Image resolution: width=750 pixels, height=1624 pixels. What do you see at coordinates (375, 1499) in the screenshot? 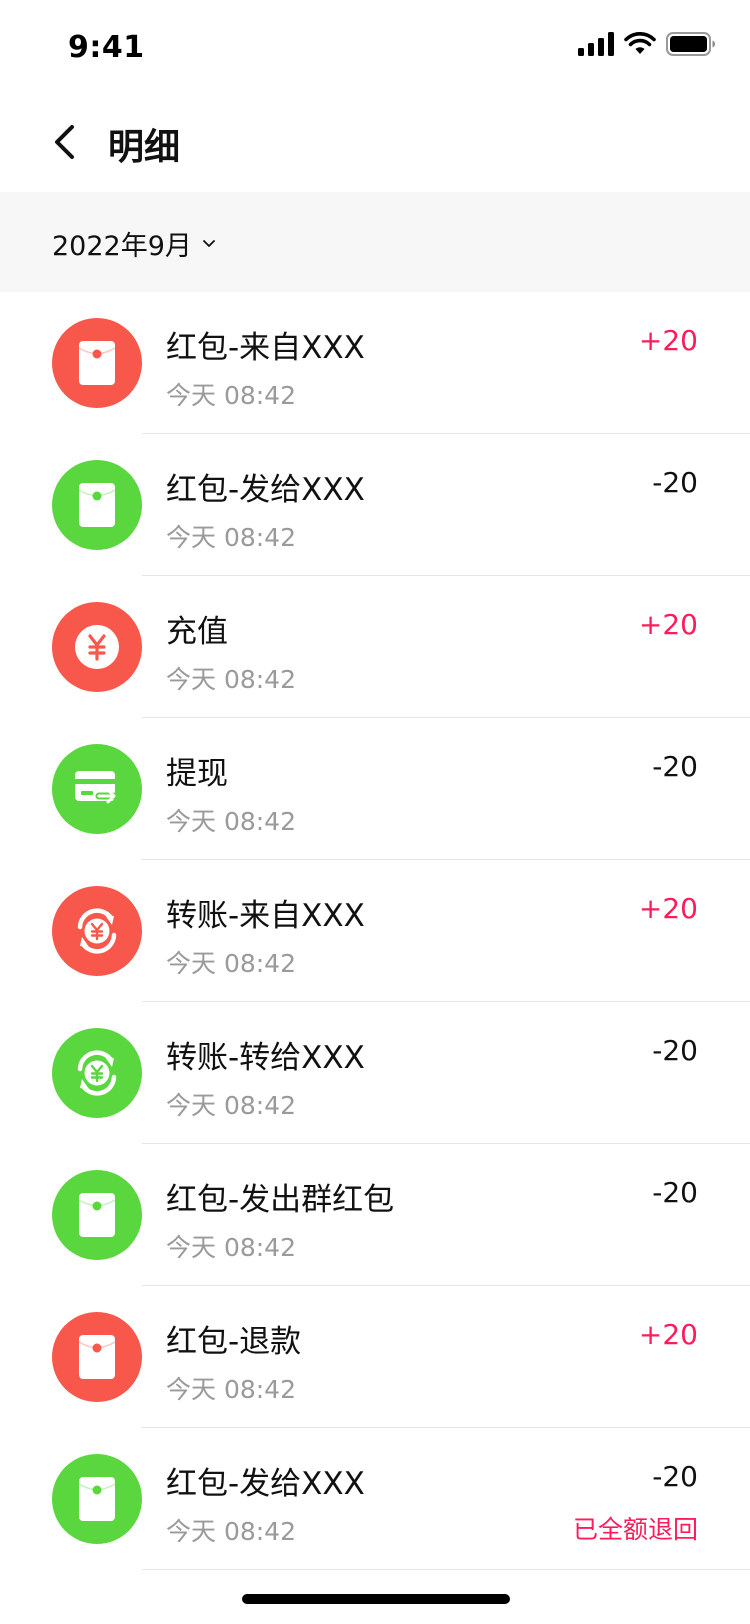
I see `transaction-row: 红包-发给XXX 今天 08:42 -20 已全额退回` at bounding box center [375, 1499].